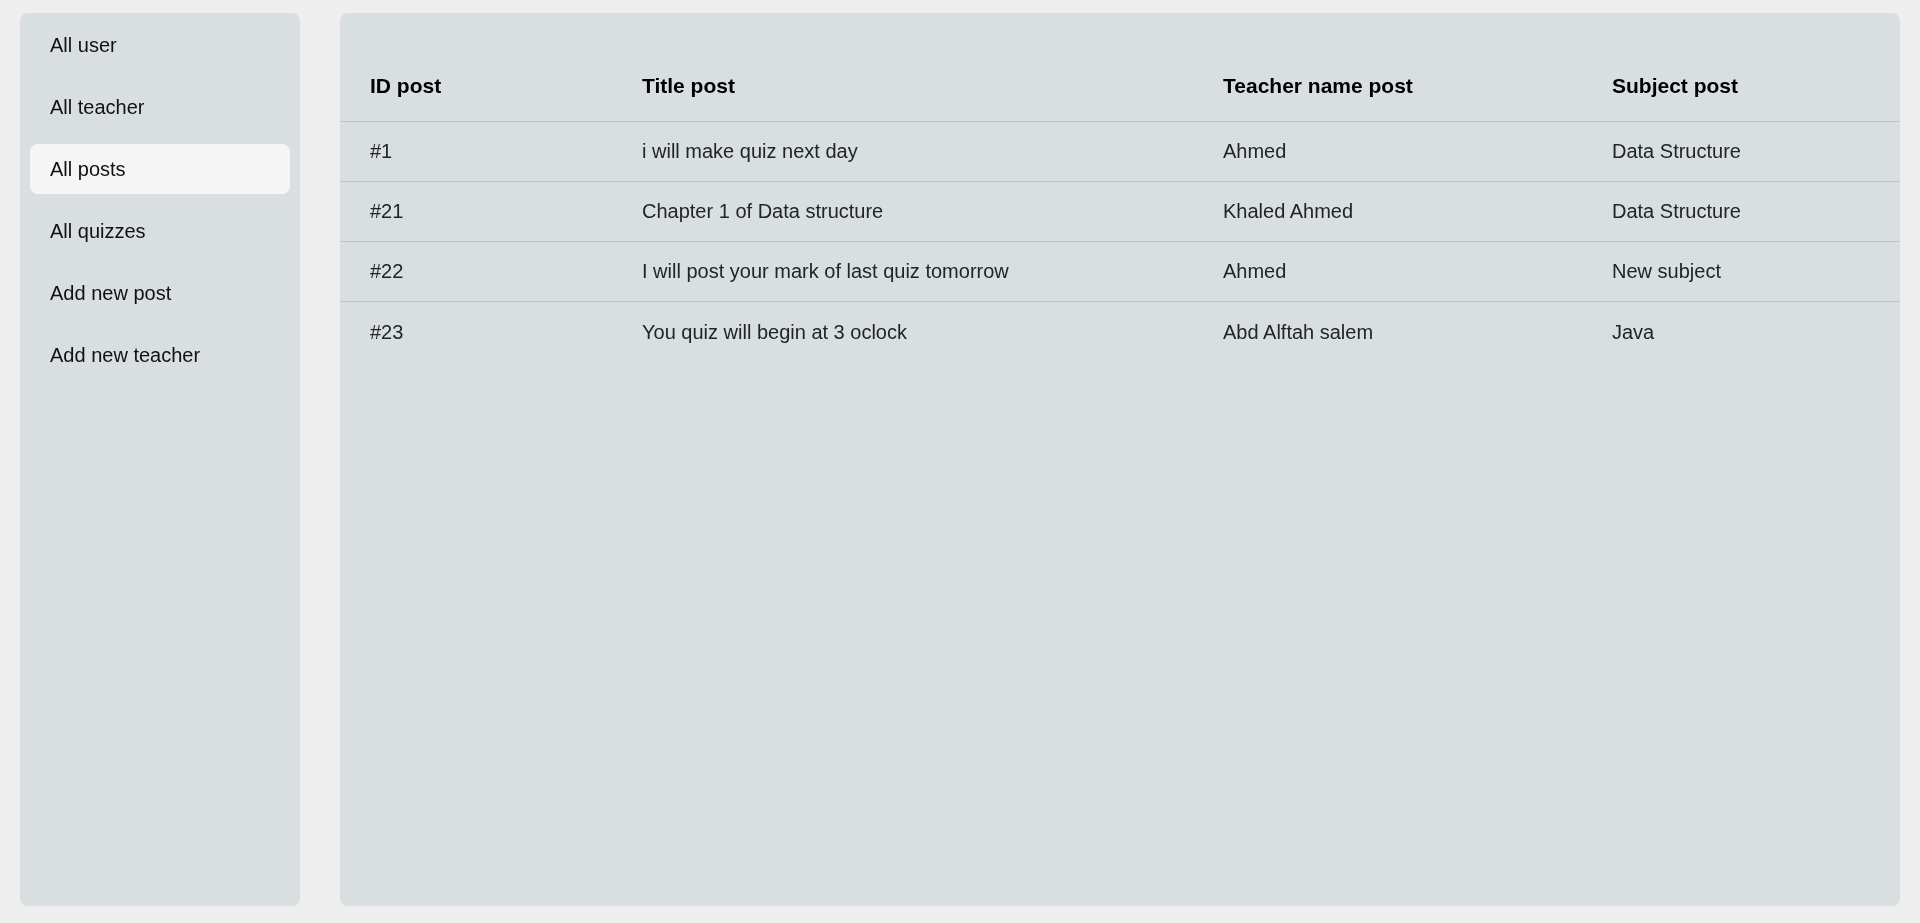  Describe the element at coordinates (387, 211) in the screenshot. I see `table-cell-text: #21` at that location.